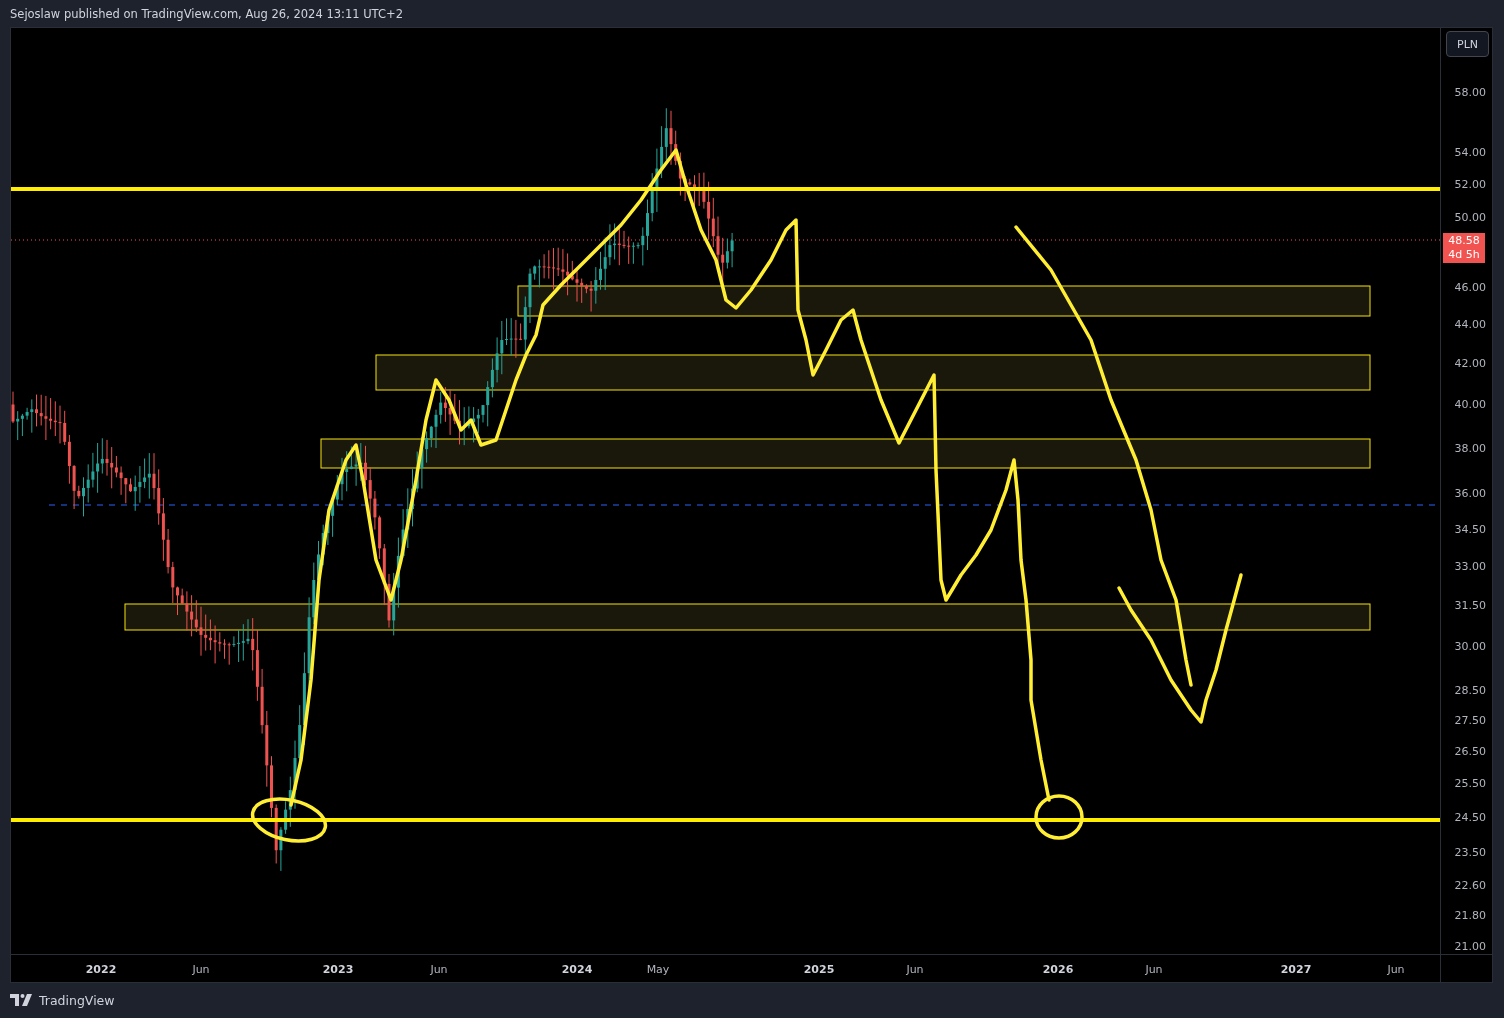  What do you see at coordinates (1470, 915) in the screenshot?
I see `price-label: 21.80` at bounding box center [1470, 915].